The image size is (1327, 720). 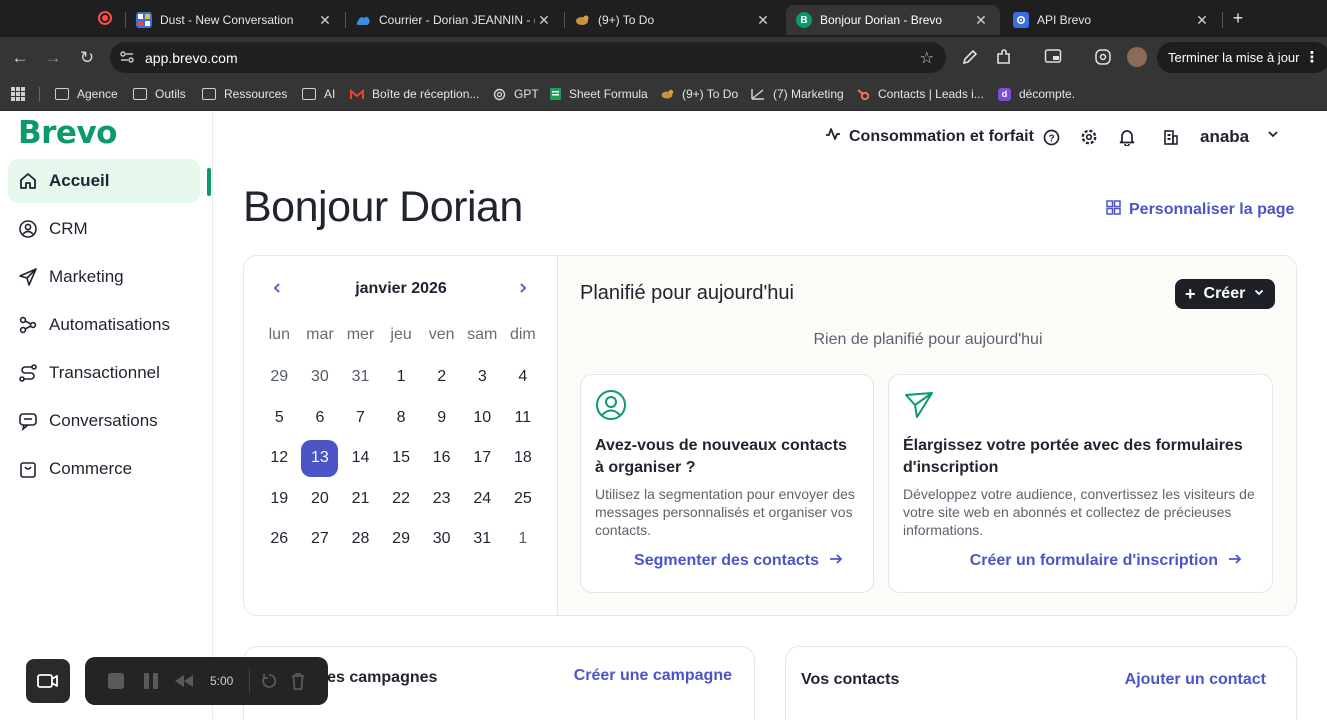 I want to click on company-building-icon, so click(x=1171, y=137).